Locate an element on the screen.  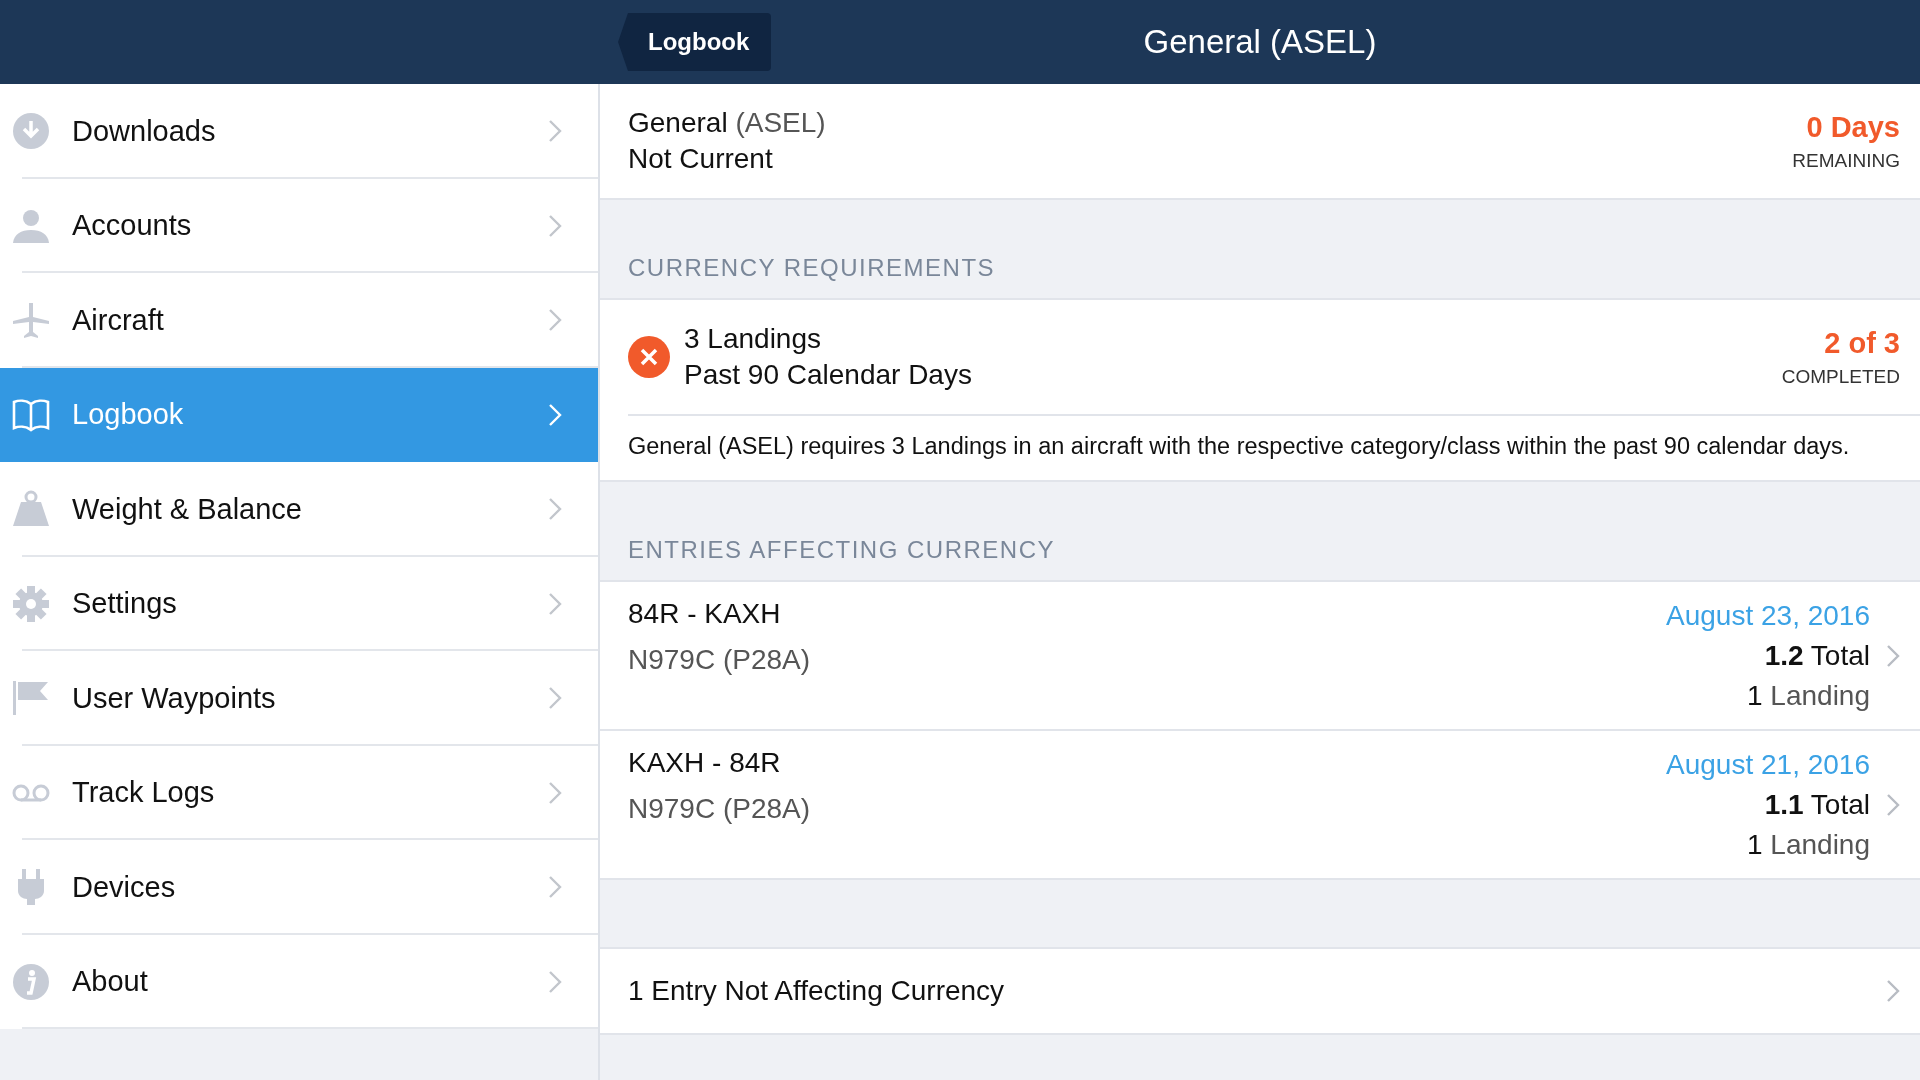
progress-count: 2 of 3 is located at coordinates (1862, 343).